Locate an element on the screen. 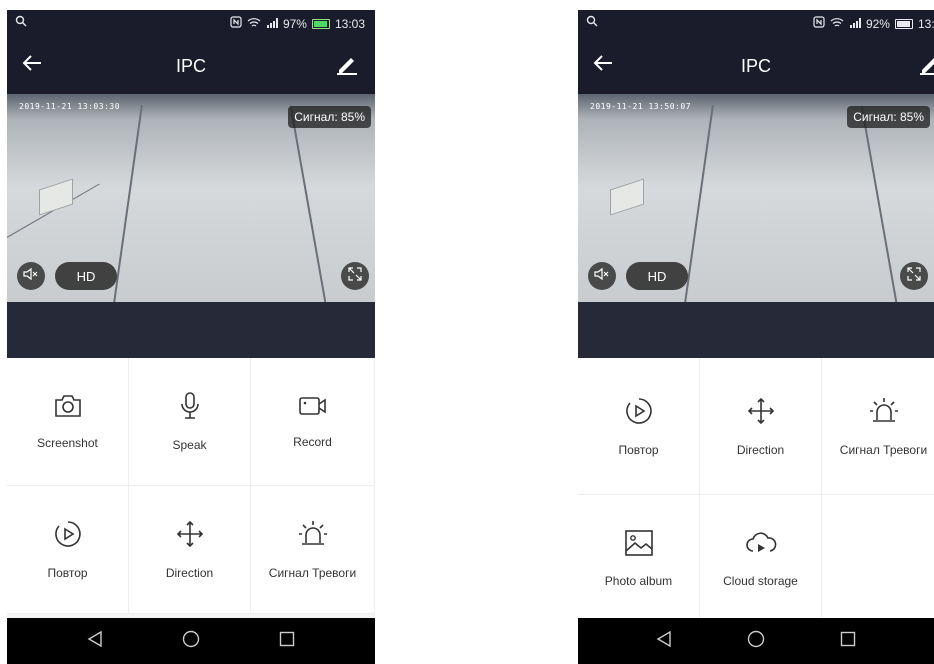  clock: 13:50 is located at coordinates (925, 23).